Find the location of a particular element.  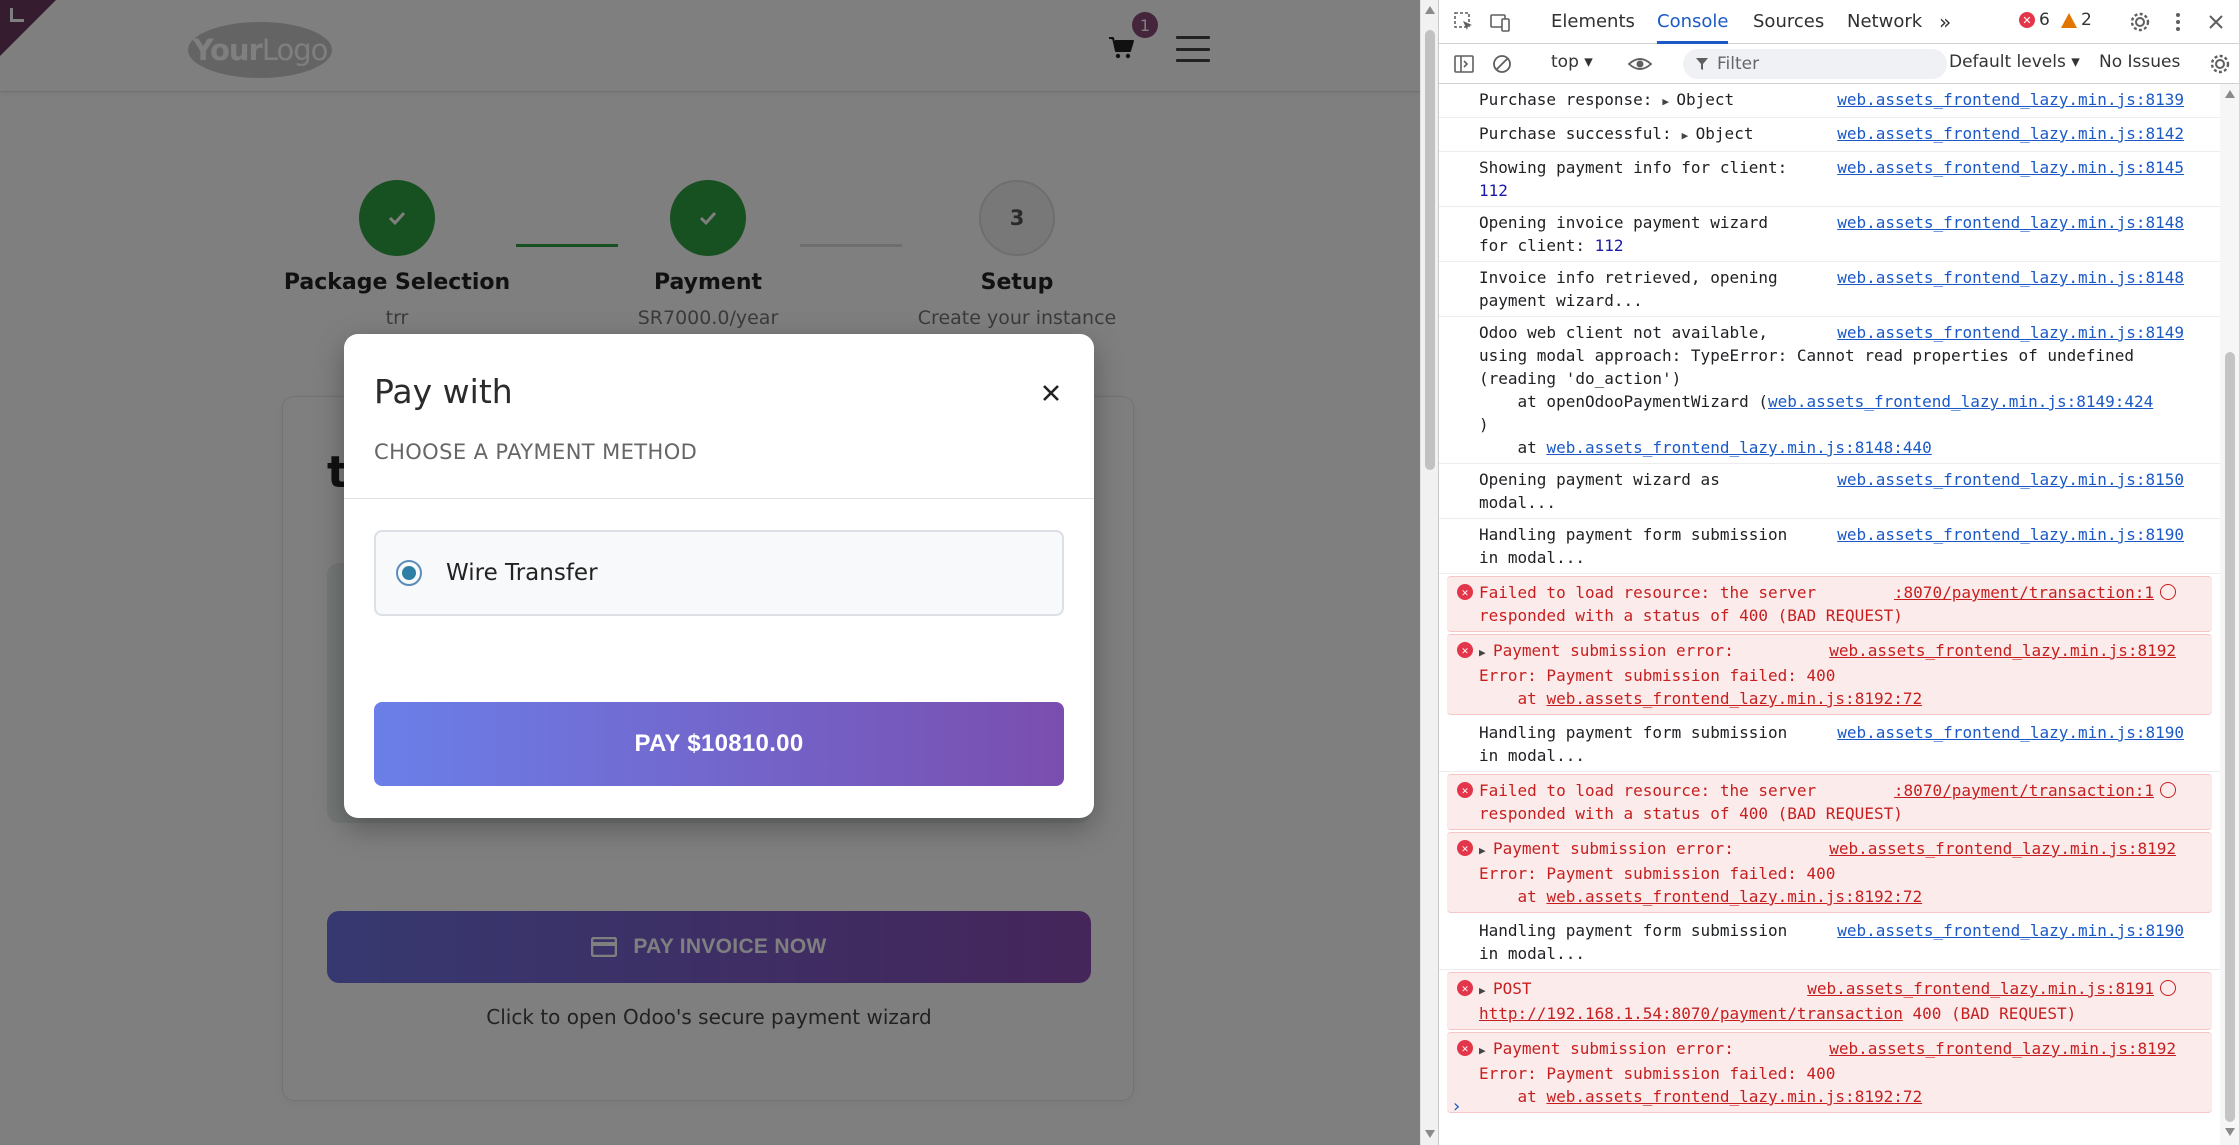

tab-console: Console is located at coordinates (1693, 22).